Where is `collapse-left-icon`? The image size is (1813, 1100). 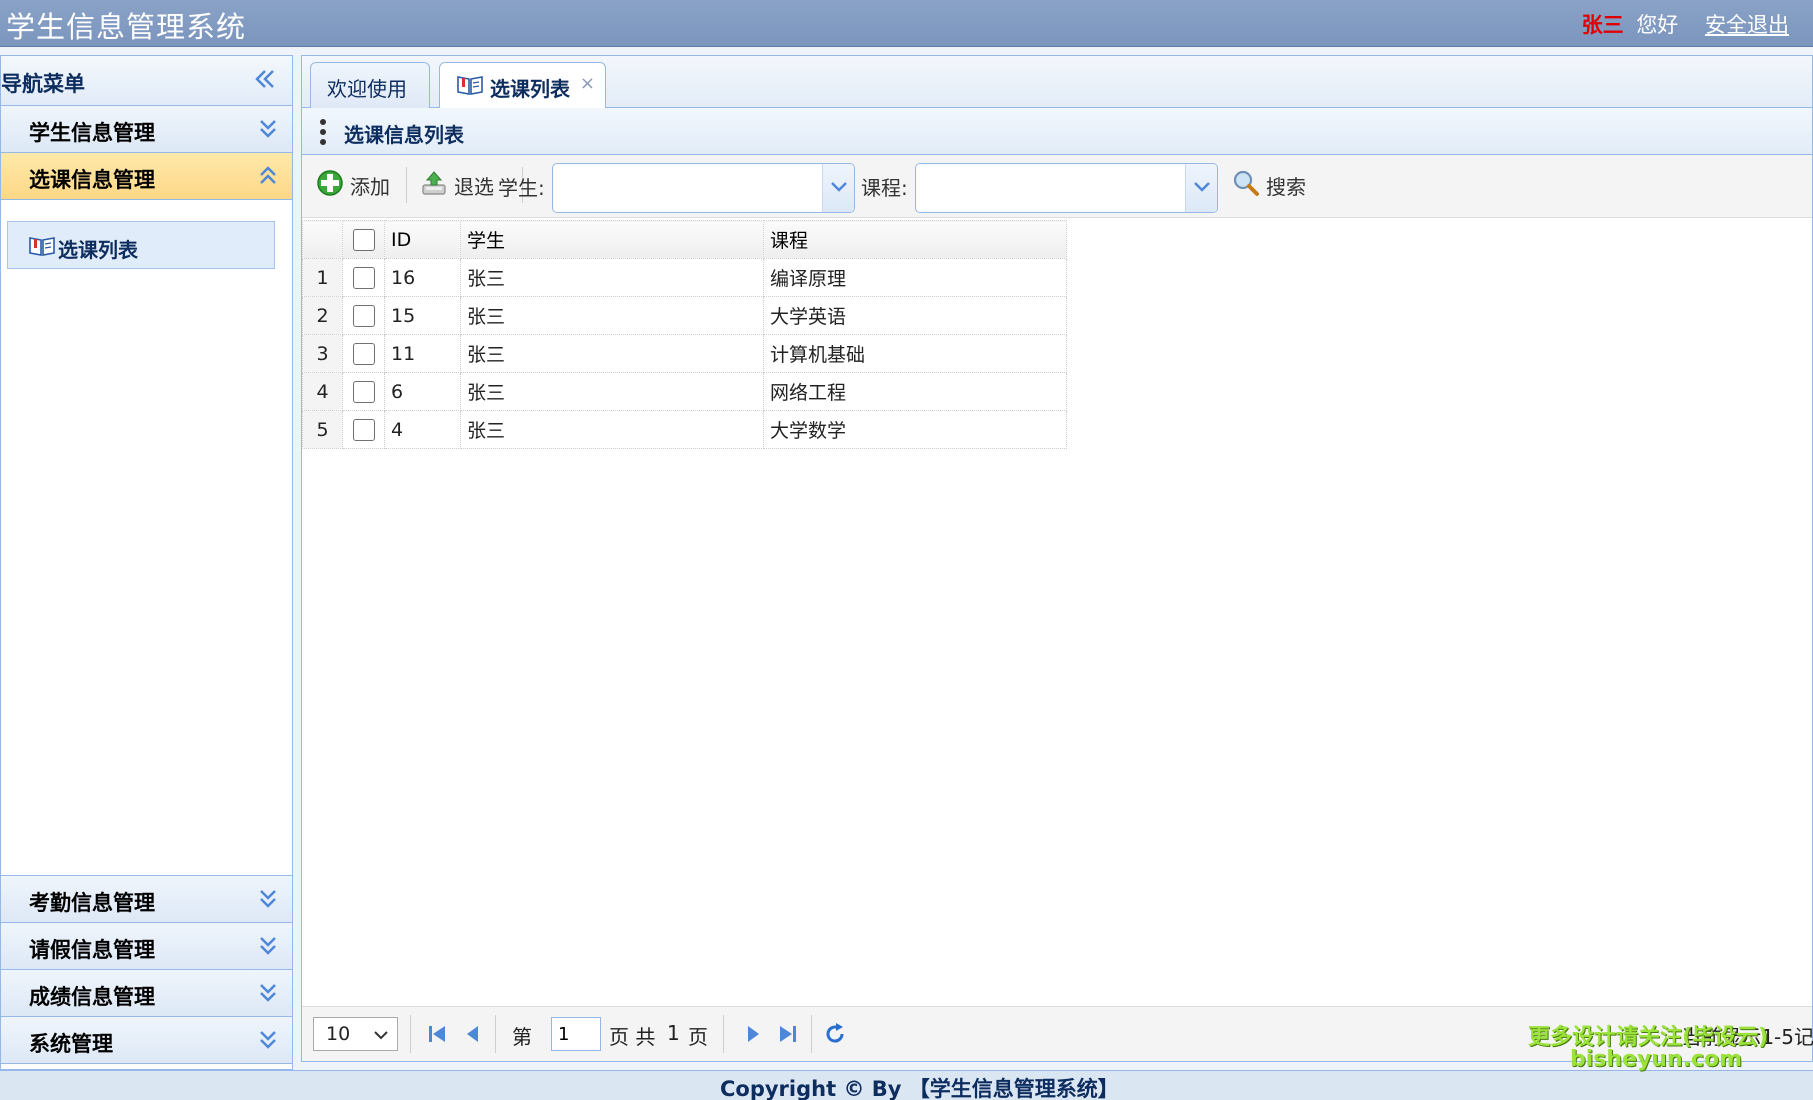 collapse-left-icon is located at coordinates (265, 79).